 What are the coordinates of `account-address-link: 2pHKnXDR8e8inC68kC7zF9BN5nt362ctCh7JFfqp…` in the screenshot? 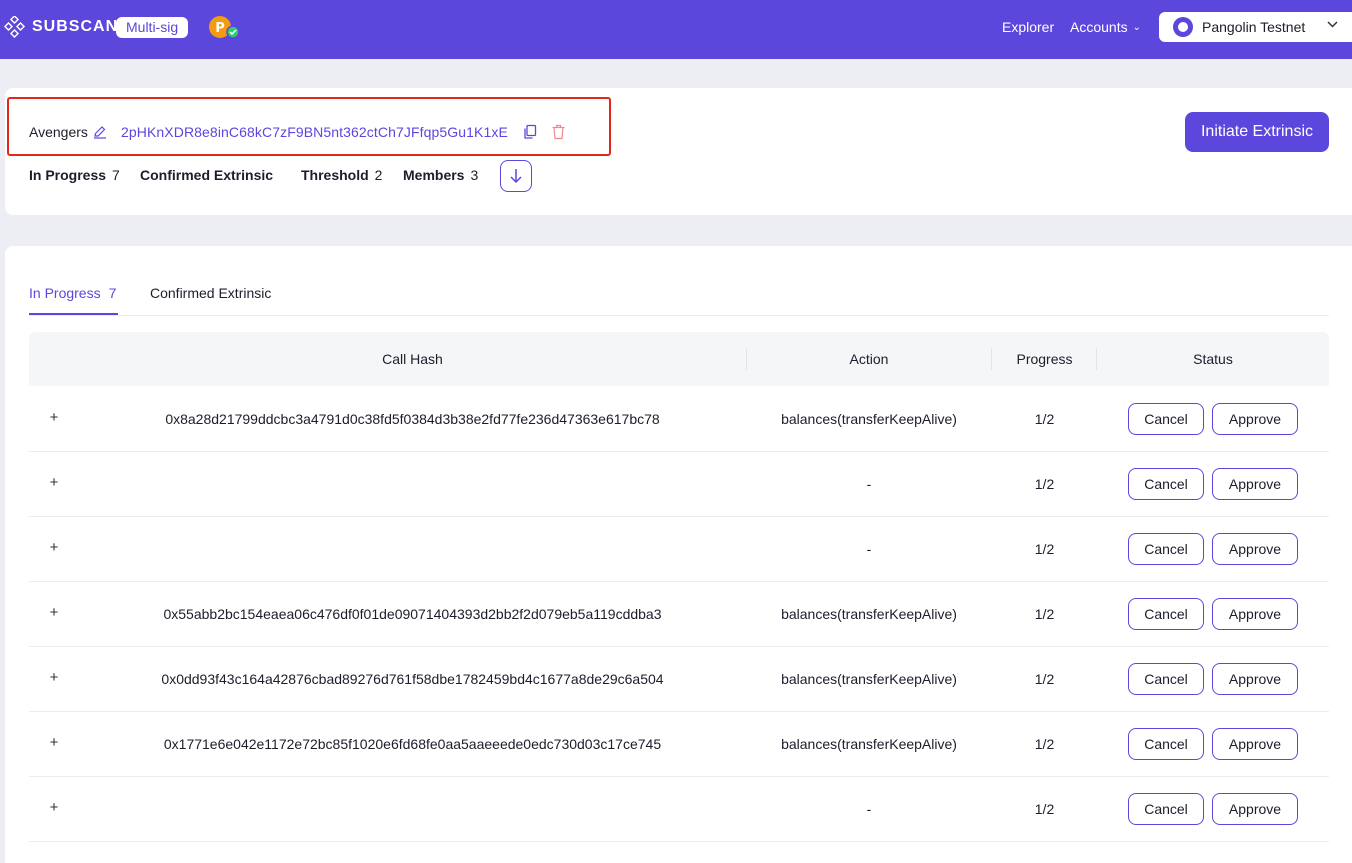 It's located at (314, 132).